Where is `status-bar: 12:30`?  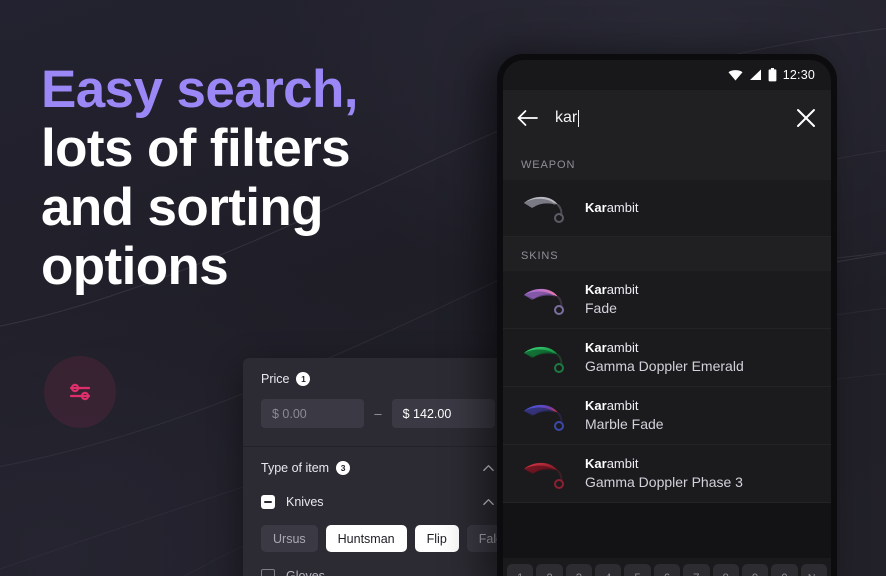
status-bar: 12:30 is located at coordinates (667, 75).